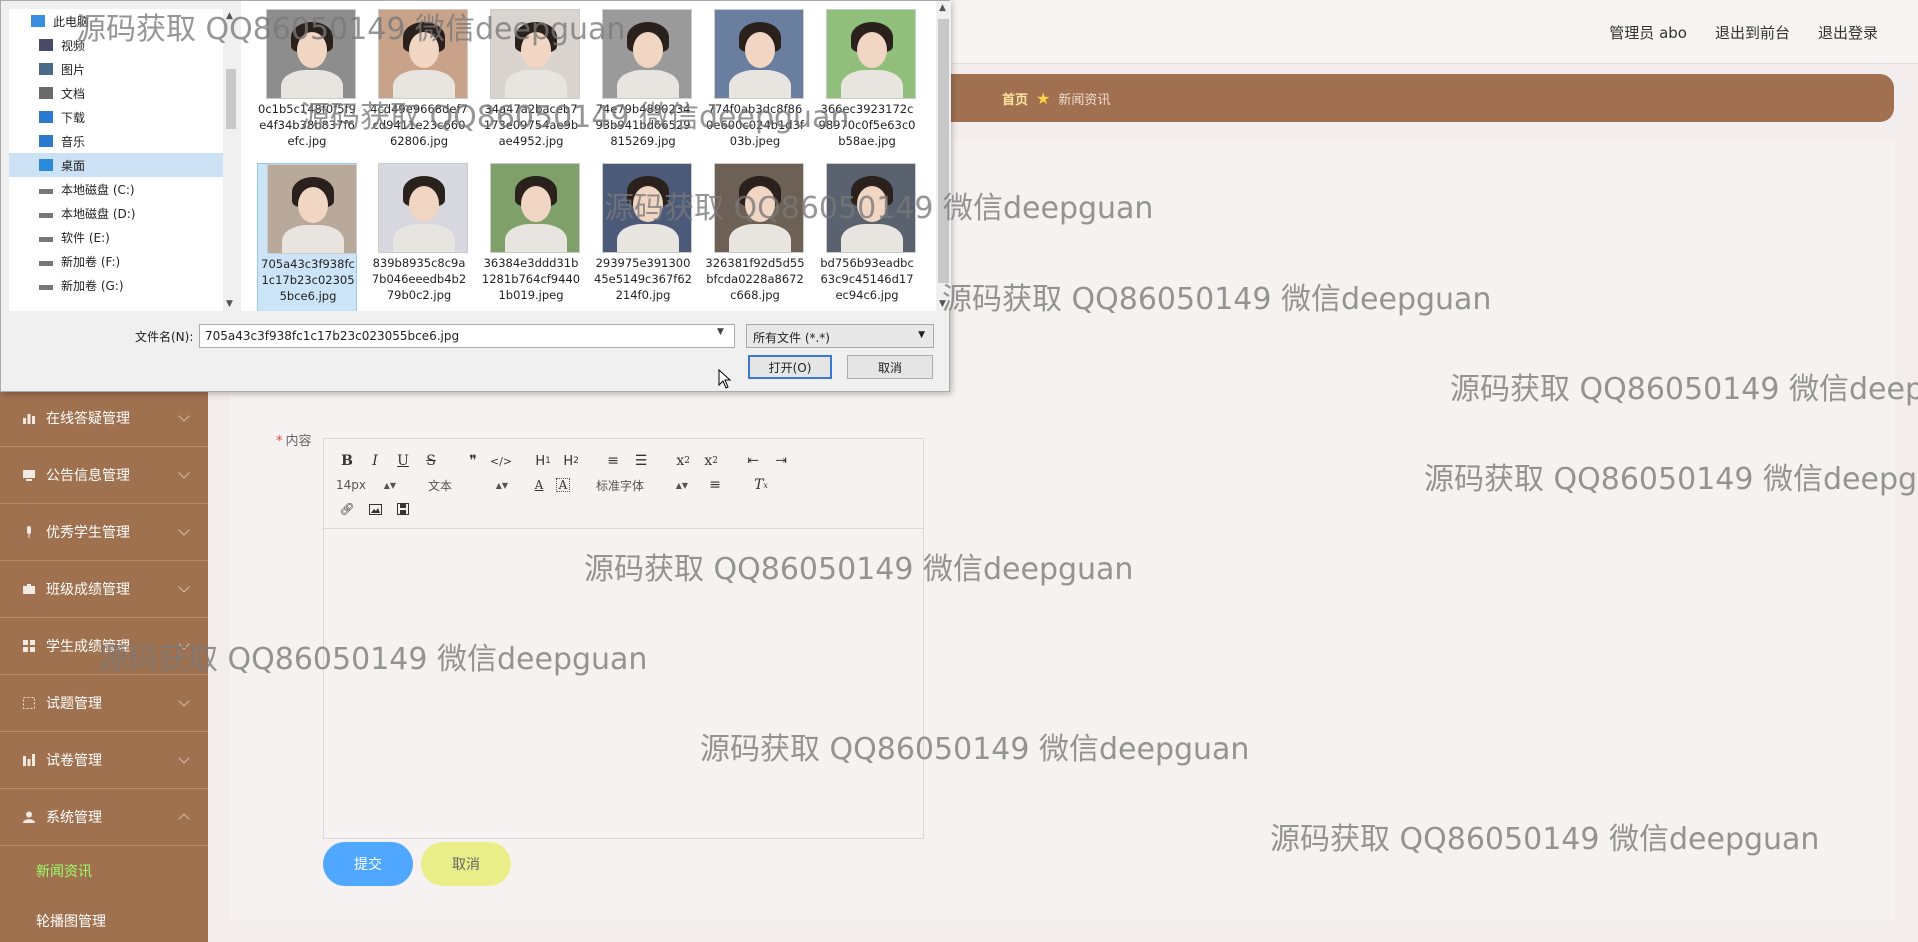 This screenshot has height=942, width=1918. Describe the element at coordinates (104, 817) in the screenshot. I see `sidebar-item-system: 系统管理` at that location.